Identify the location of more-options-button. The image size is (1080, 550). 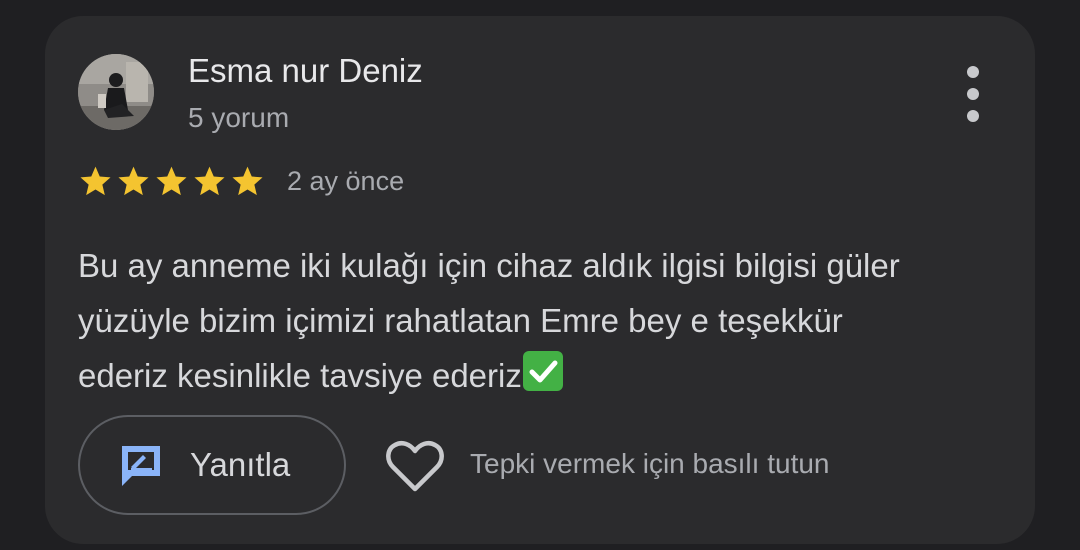
(973, 94).